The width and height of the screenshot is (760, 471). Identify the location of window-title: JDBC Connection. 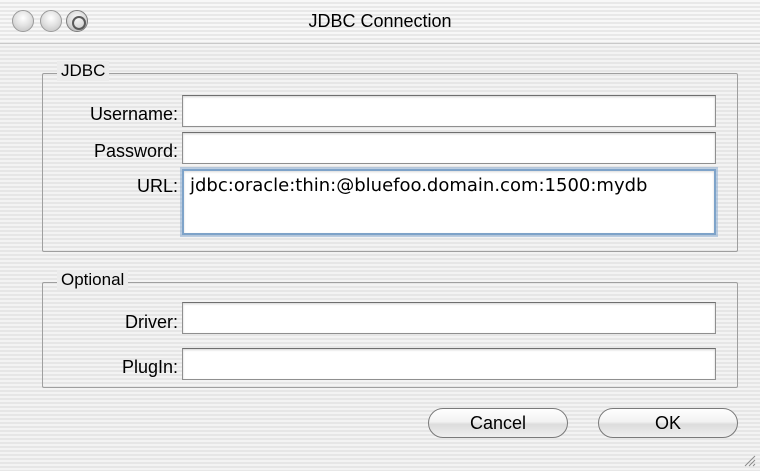
(380, 21).